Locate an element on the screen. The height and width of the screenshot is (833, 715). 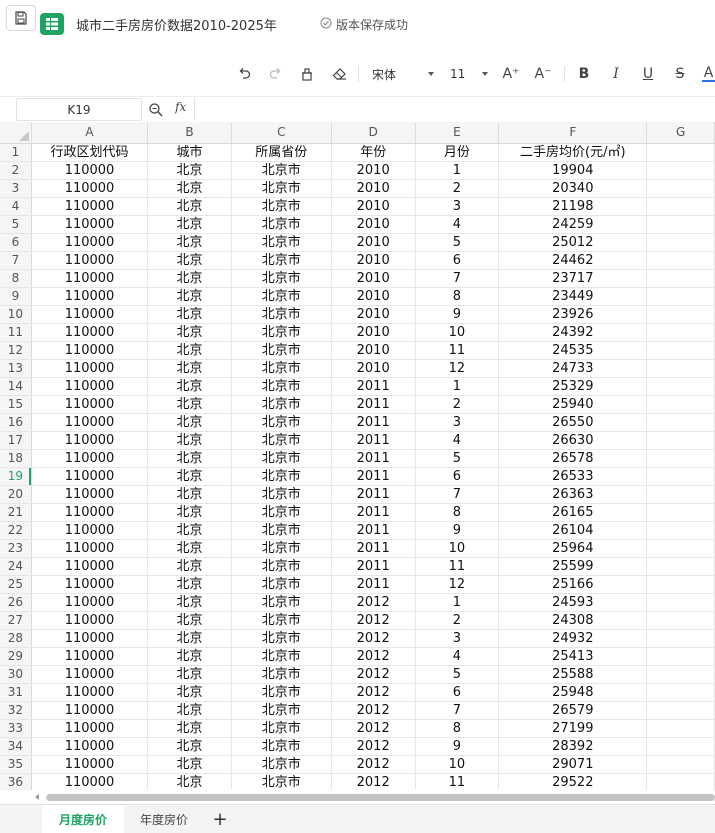
cell: 25964 is located at coordinates (573, 548).